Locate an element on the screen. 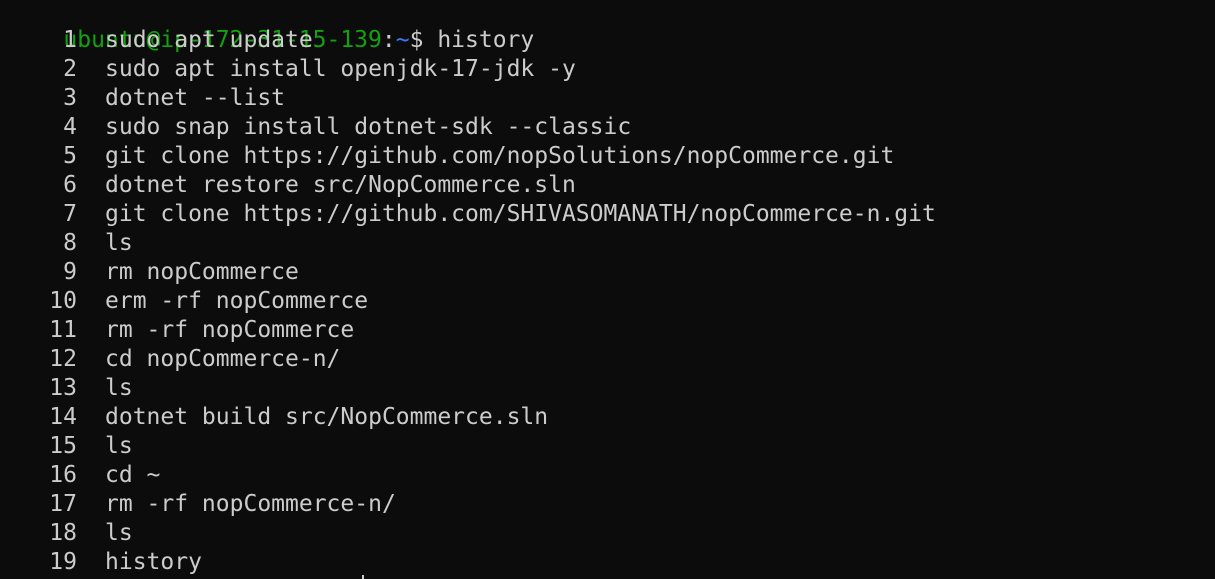 The height and width of the screenshot is (579, 1215). history-number: 4 is located at coordinates (70, 127).